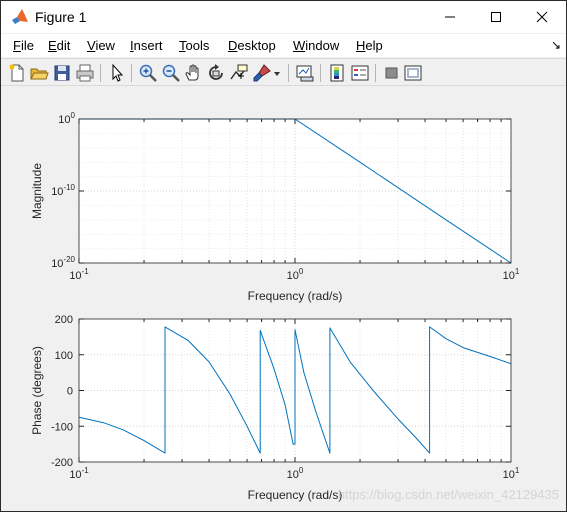  I want to click on minimize-icon, so click(450, 17).